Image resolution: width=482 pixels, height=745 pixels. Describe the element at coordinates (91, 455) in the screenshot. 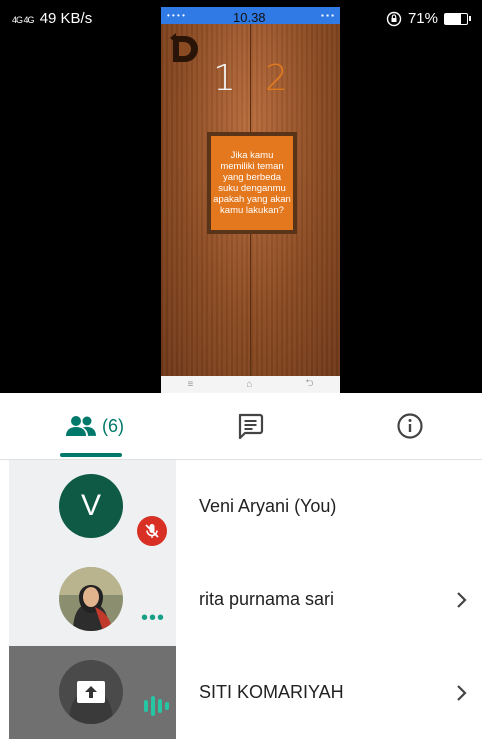

I see `active-tab-indicator` at that location.